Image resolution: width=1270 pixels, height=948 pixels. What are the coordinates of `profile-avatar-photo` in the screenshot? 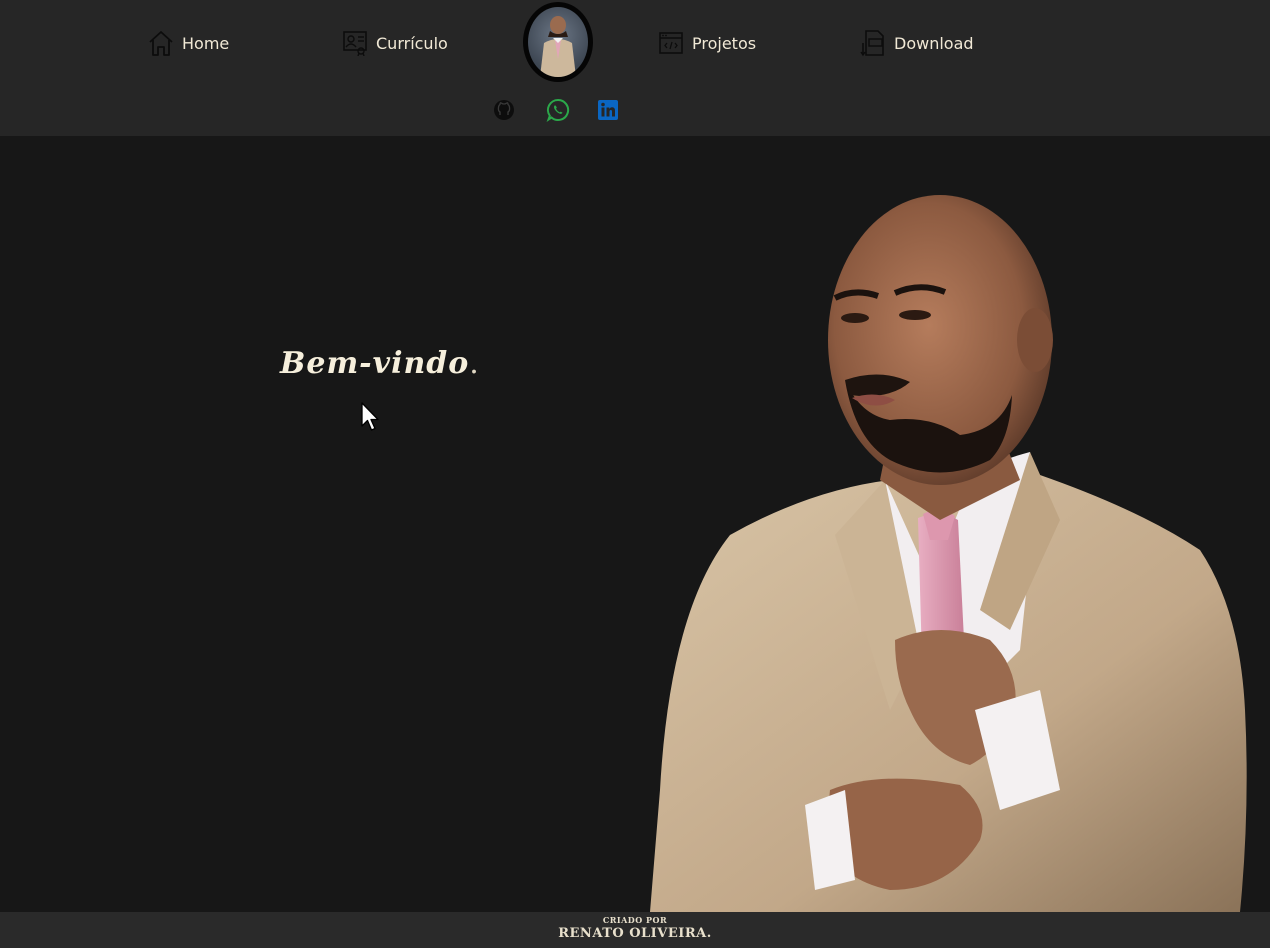 It's located at (558, 42).